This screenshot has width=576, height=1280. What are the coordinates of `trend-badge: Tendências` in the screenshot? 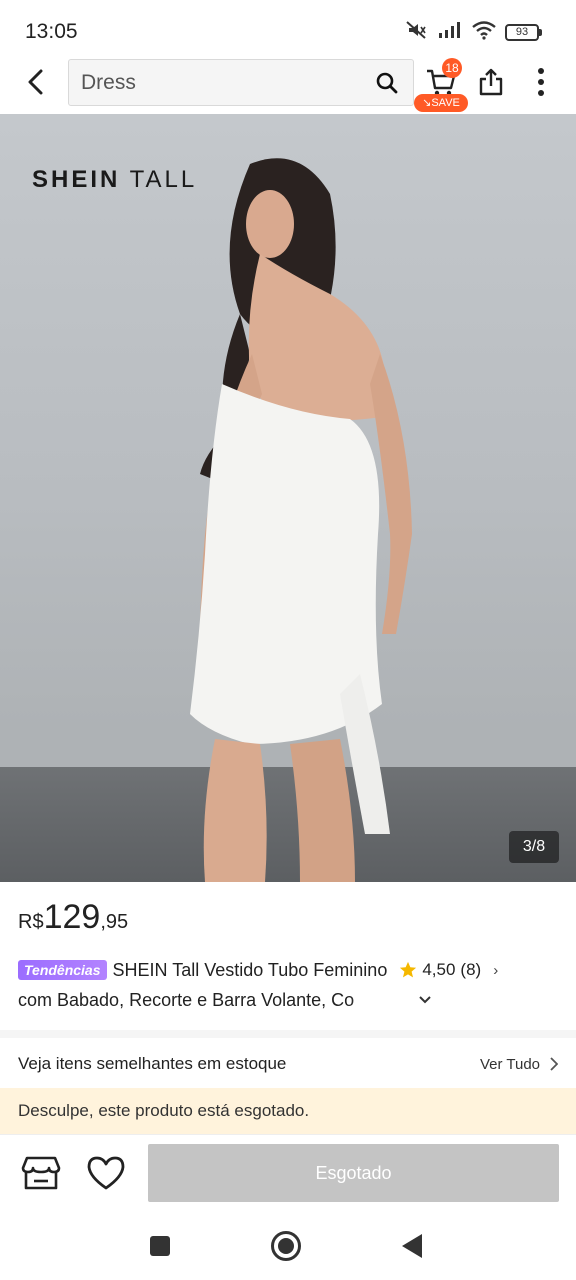 It's located at (62, 970).